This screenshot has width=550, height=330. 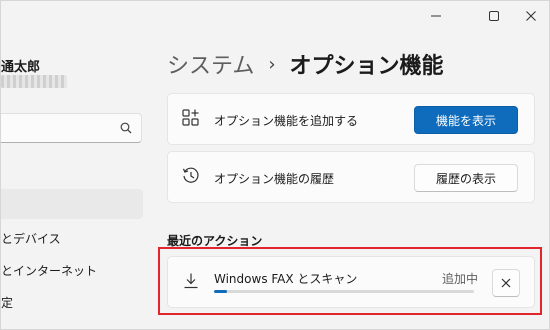 I want to click on add-feature-label: オプション機能を追加する, so click(x=286, y=121).